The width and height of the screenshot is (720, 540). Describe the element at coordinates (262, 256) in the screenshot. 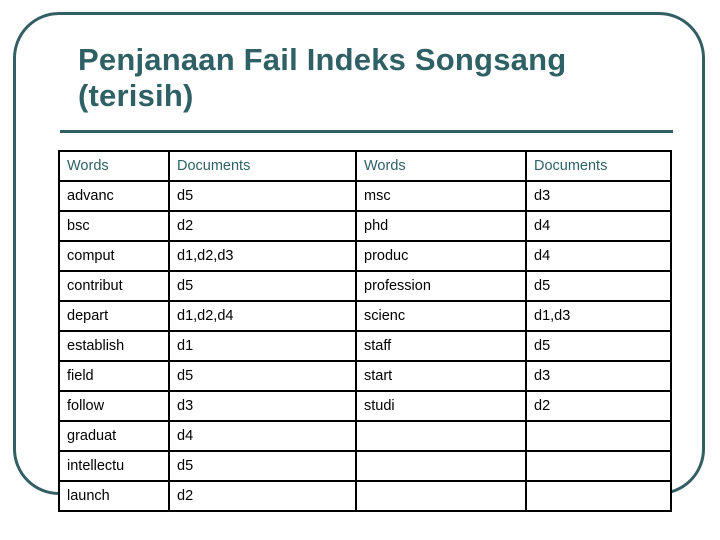

I see `cell-documents-left: d1,d2,d3` at that location.